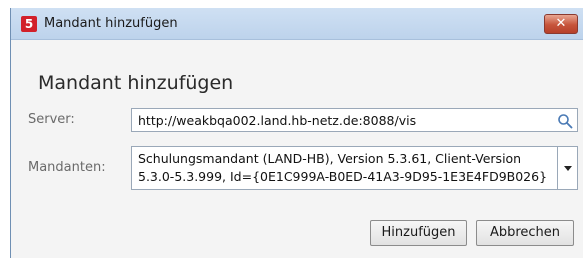  What do you see at coordinates (136, 83) in the screenshot?
I see `dialog-heading: Mandant hinzufügen` at bounding box center [136, 83].